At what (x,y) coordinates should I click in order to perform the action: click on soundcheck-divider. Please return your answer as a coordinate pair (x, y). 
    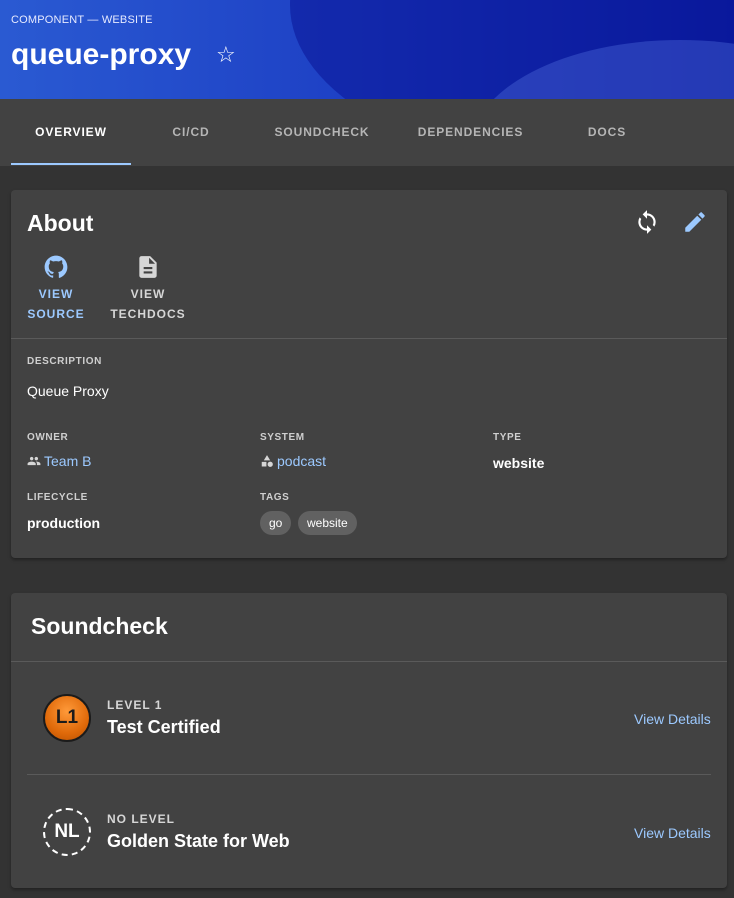
    Looking at the image, I should click on (369, 661).